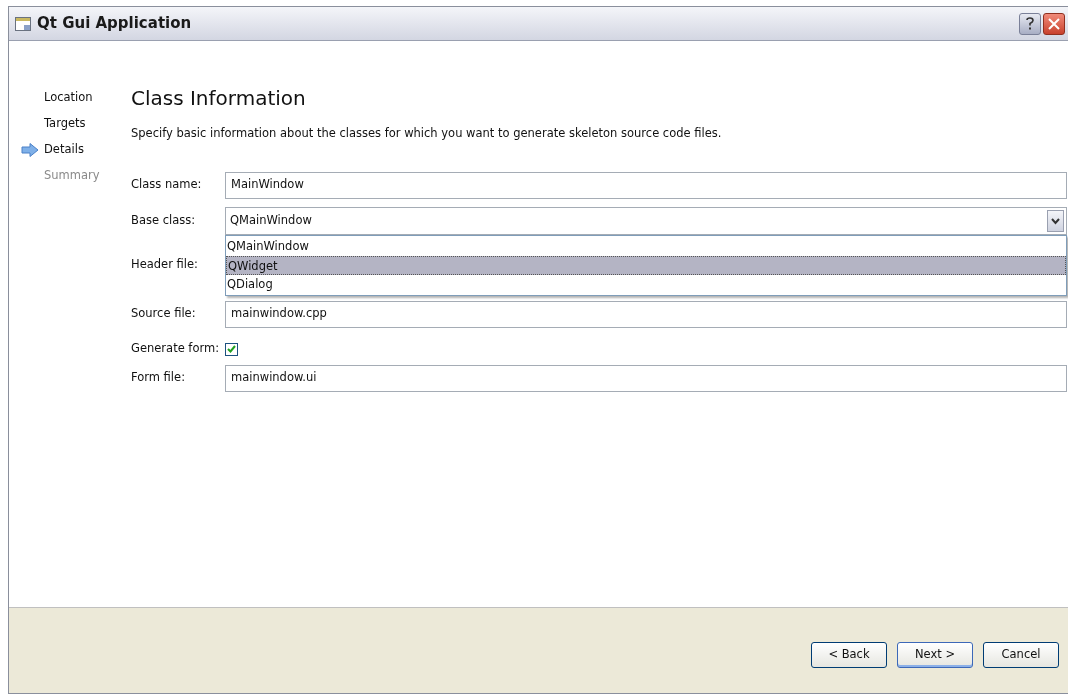 The image size is (1068, 694). What do you see at coordinates (176, 349) in the screenshot?
I see `field-label: Generate form:` at bounding box center [176, 349].